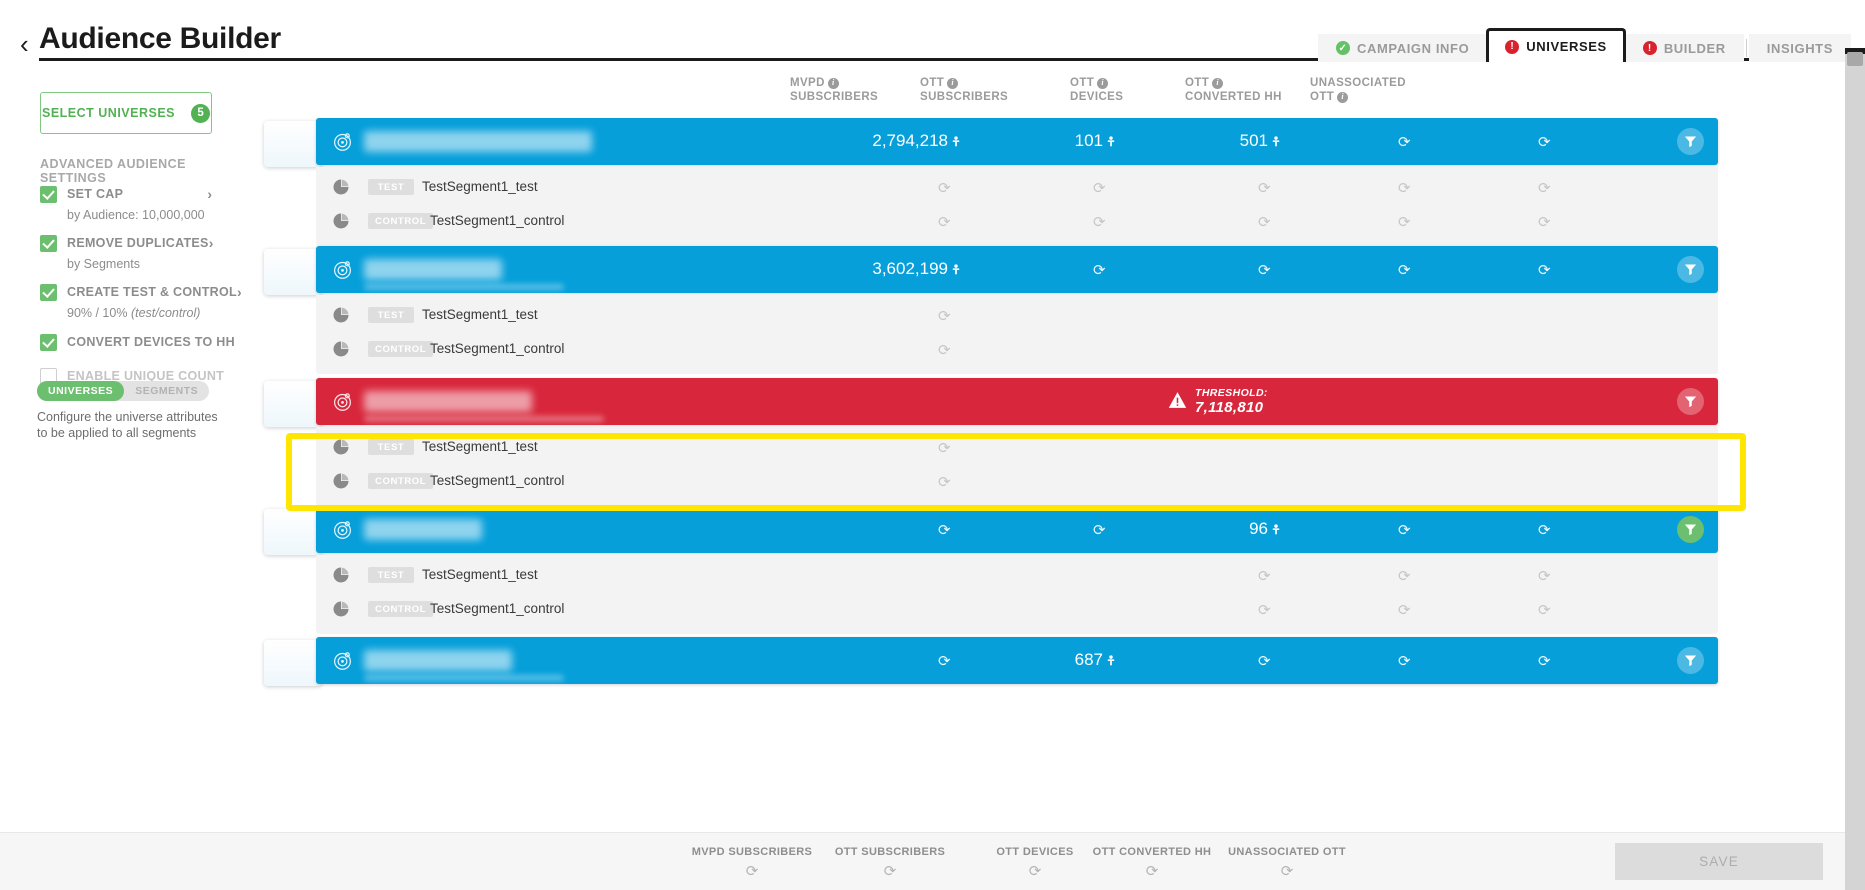 The image size is (1865, 890). What do you see at coordinates (1403, 48) in the screenshot?
I see `tab-campaign-info: ✓ CAMPAIGN INFO` at bounding box center [1403, 48].